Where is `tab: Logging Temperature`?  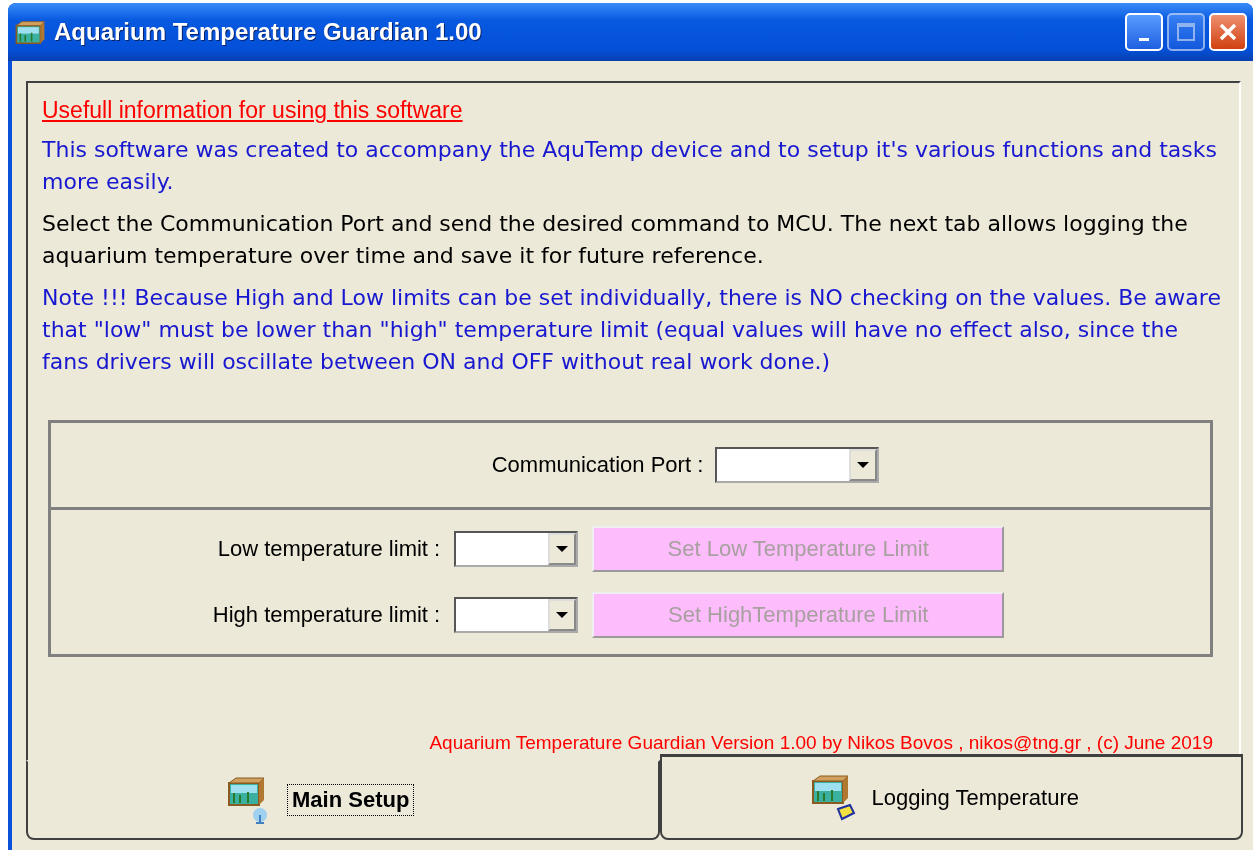
tab: Logging Temperature is located at coordinates (951, 797).